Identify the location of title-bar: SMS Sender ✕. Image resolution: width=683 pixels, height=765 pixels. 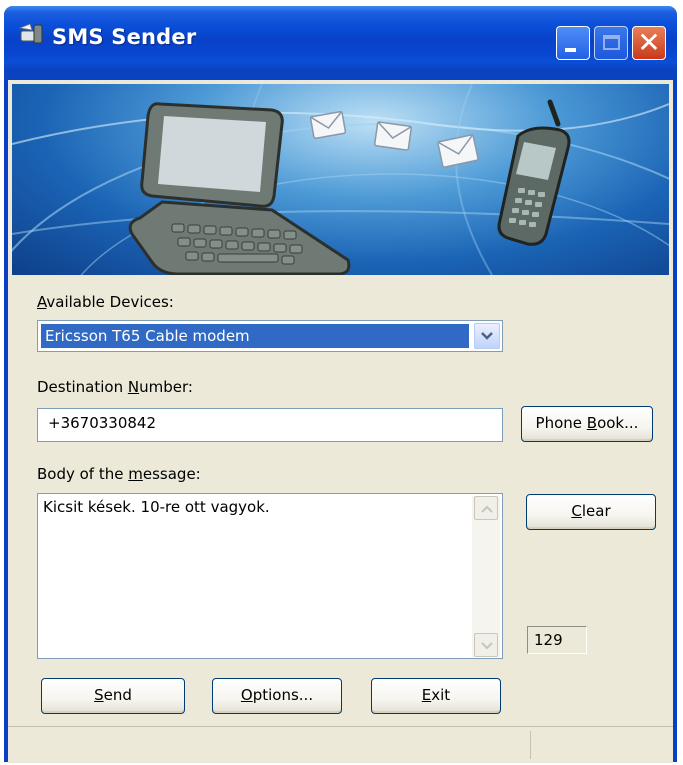
(340, 43).